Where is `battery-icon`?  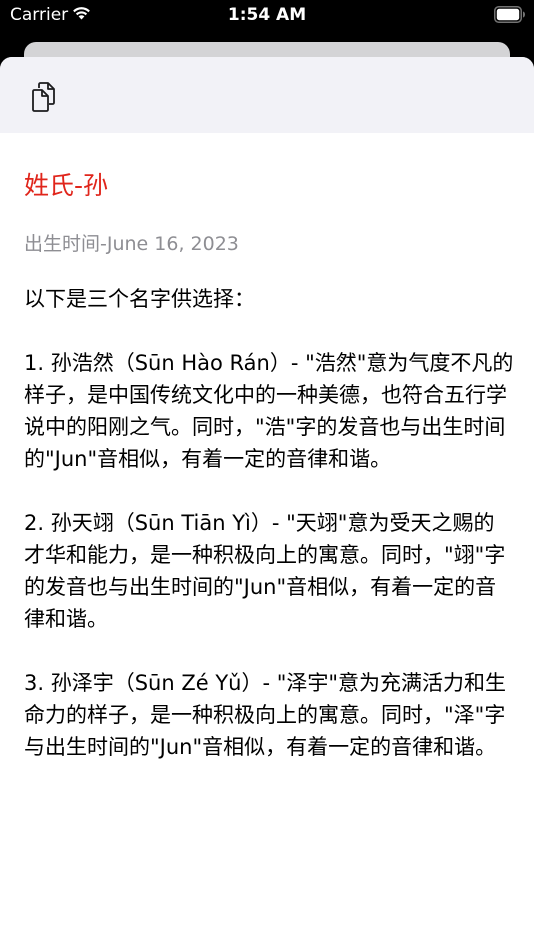
battery-icon is located at coordinates (509, 14).